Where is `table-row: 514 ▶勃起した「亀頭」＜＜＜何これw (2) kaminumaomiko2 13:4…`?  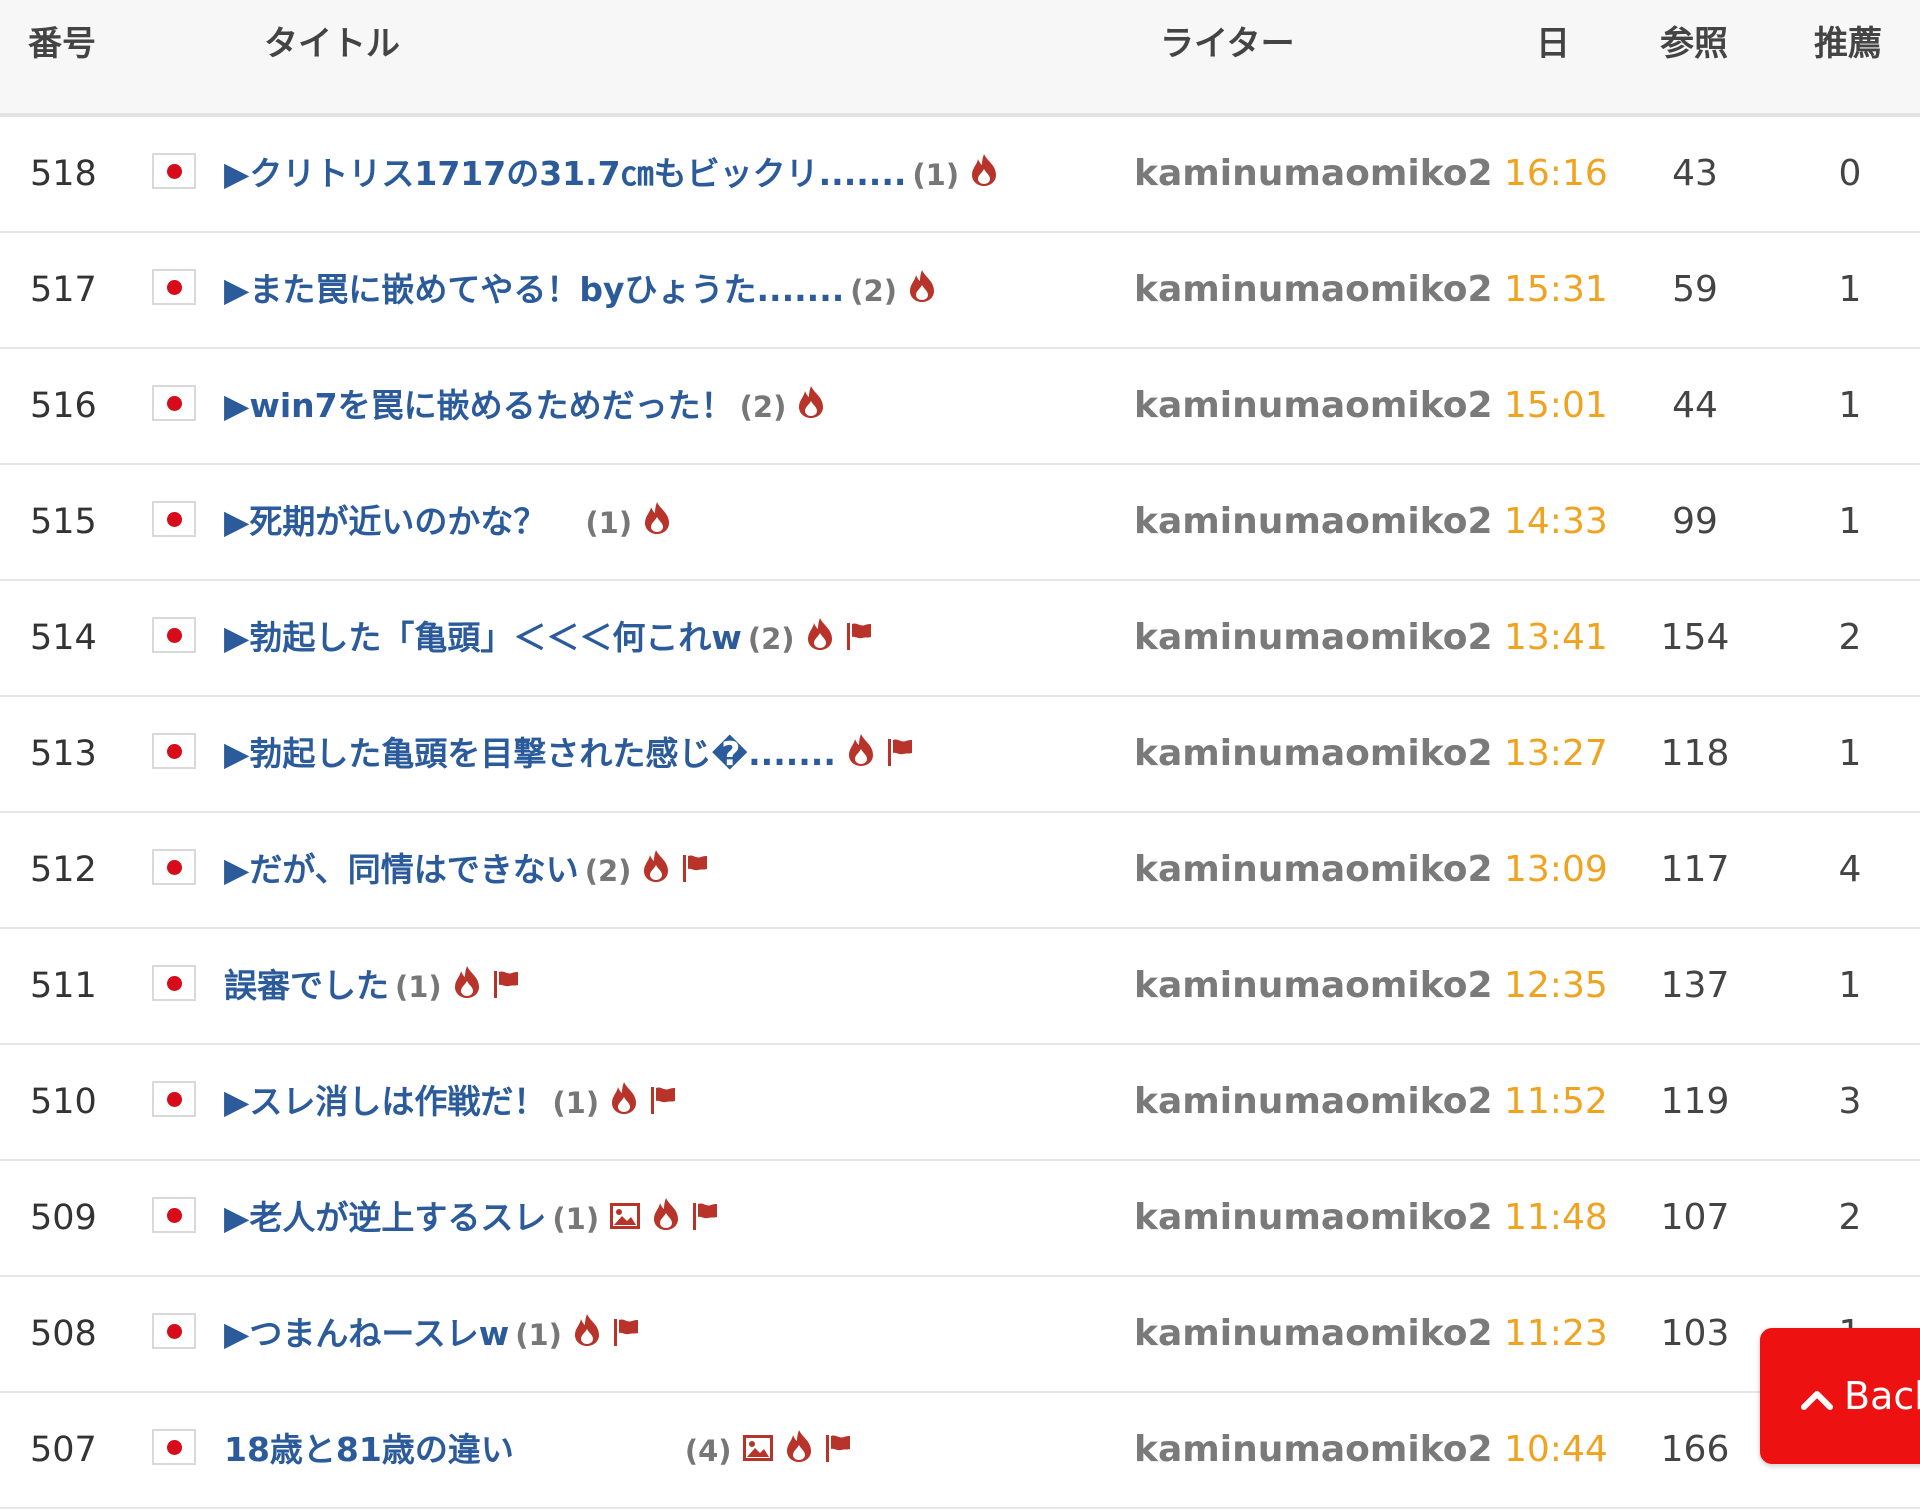
table-row: 514 ▶勃起した「亀頭」＜＜＜何これw (2) kaminumaomiko2 13:4… is located at coordinates (960, 639).